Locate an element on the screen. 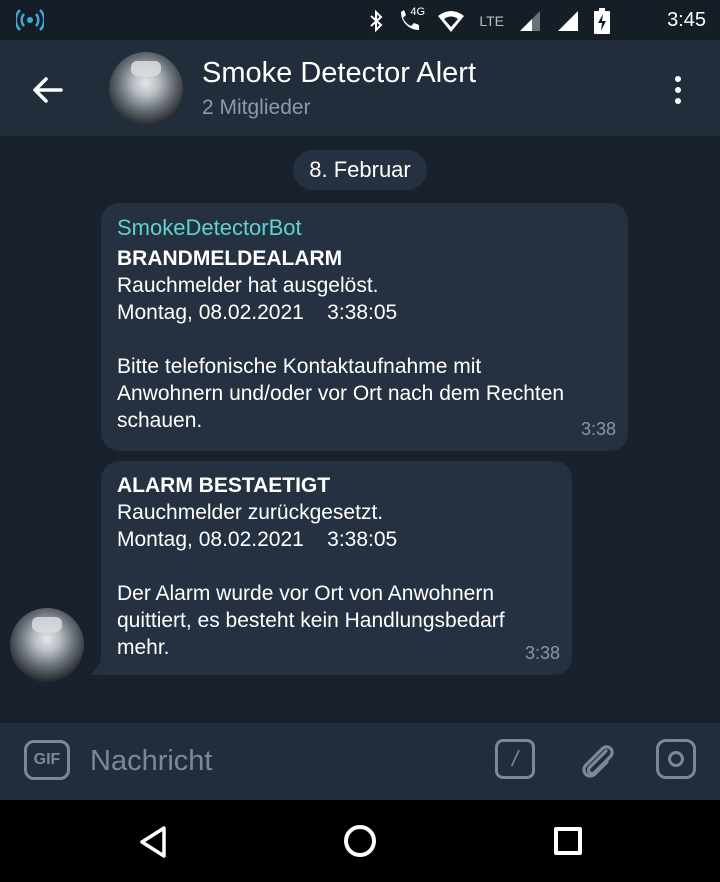 This screenshot has width=720, height=882. wifi-icon is located at coordinates (451, 21).